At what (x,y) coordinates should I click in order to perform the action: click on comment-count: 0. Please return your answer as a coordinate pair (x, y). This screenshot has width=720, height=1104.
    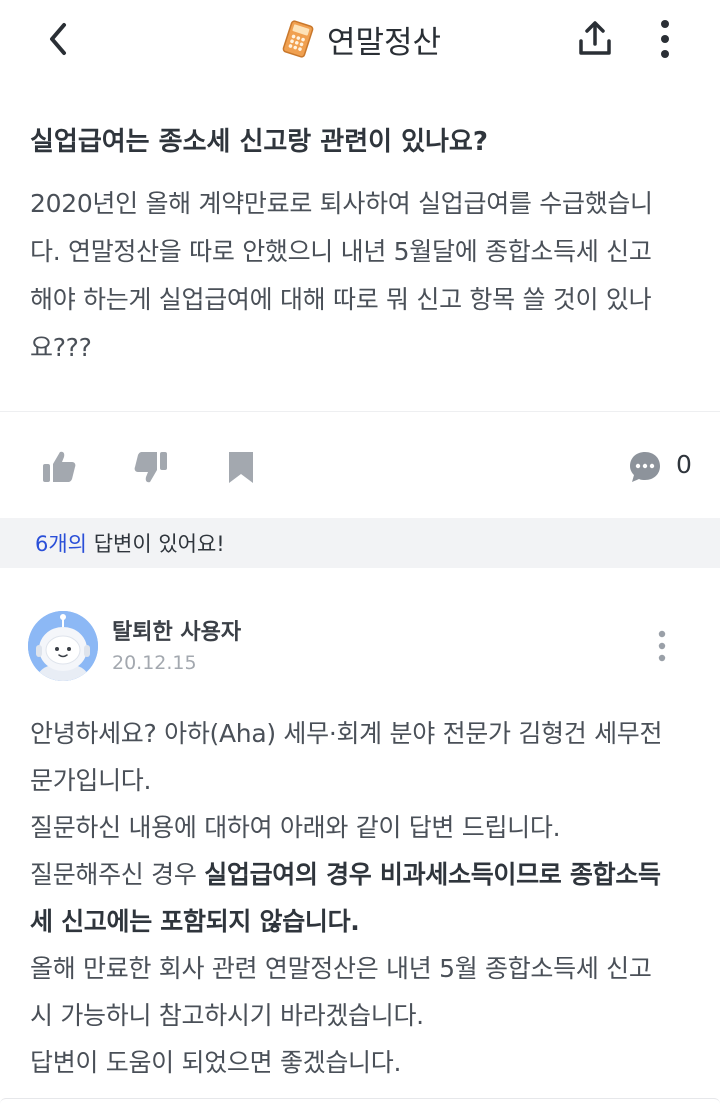
    Looking at the image, I should click on (684, 464).